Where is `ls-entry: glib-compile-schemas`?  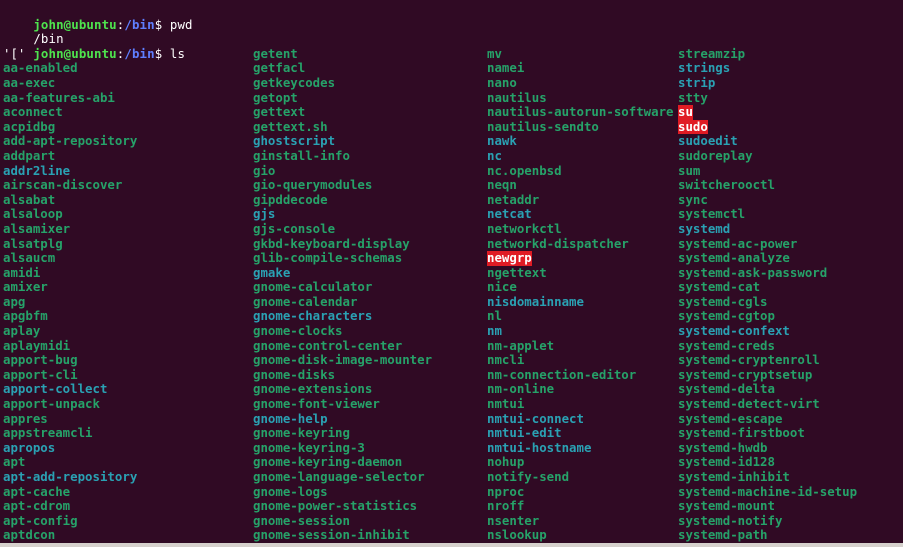
ls-entry: glib-compile-schemas is located at coordinates (328, 258).